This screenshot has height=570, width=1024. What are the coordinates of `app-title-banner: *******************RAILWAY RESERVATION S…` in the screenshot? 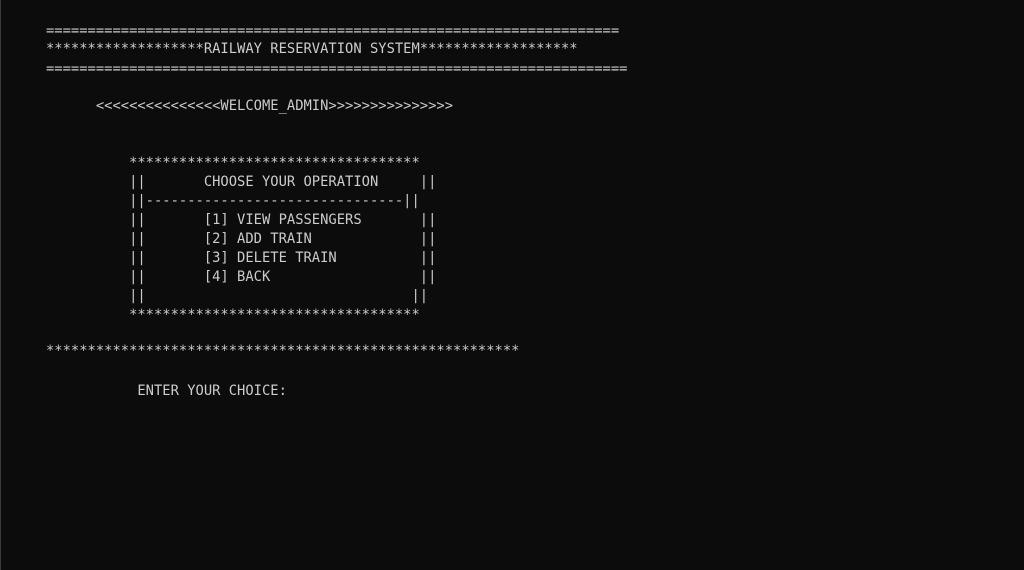 It's located at (312, 49).